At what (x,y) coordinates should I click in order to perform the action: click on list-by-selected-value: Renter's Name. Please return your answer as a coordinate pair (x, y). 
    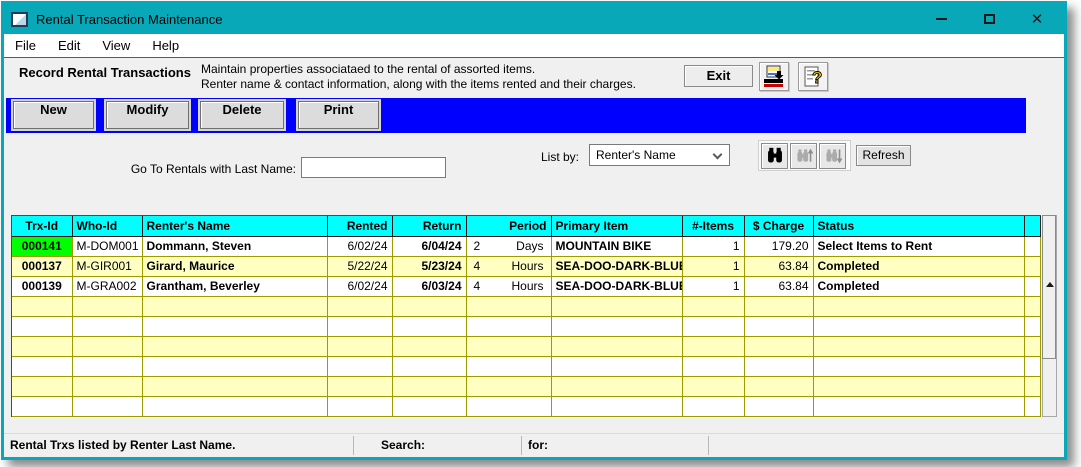
    Looking at the image, I should click on (636, 155).